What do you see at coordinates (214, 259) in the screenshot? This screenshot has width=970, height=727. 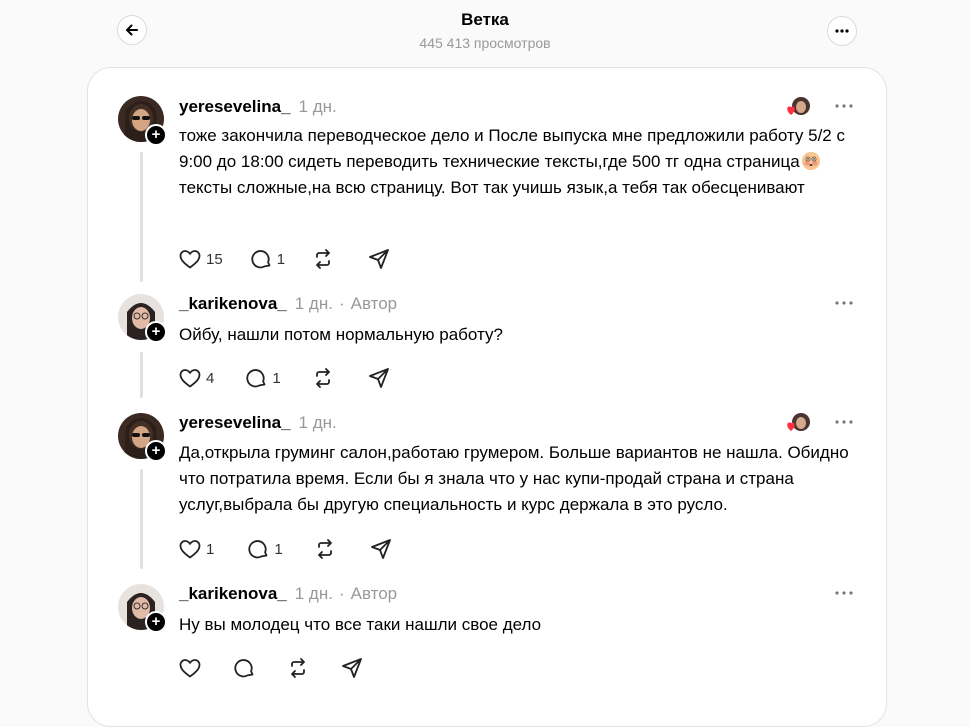 I see `like-count: 15` at bounding box center [214, 259].